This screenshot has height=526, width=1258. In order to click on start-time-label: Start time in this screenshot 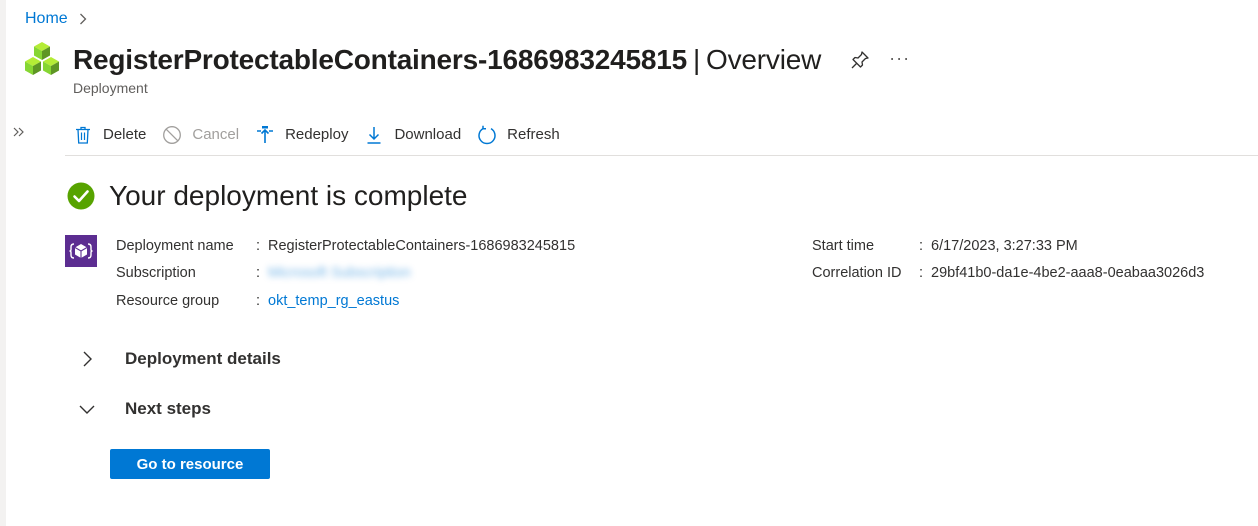, I will do `click(843, 245)`.